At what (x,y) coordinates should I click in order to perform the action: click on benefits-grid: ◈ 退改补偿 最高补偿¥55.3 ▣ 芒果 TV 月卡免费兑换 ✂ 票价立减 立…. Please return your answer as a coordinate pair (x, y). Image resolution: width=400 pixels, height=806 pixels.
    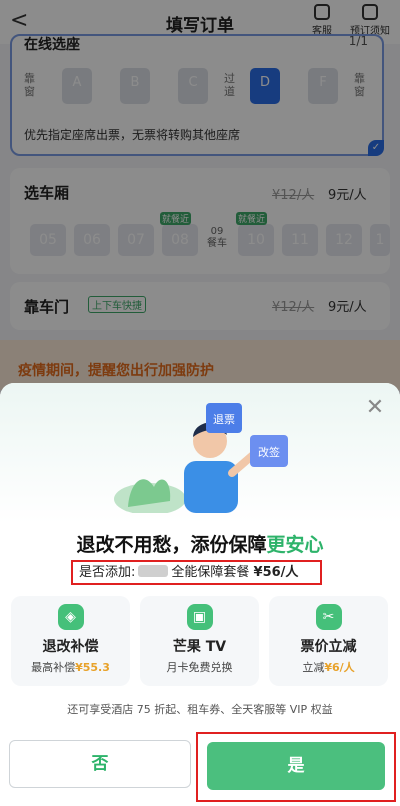
    Looking at the image, I should click on (200, 641).